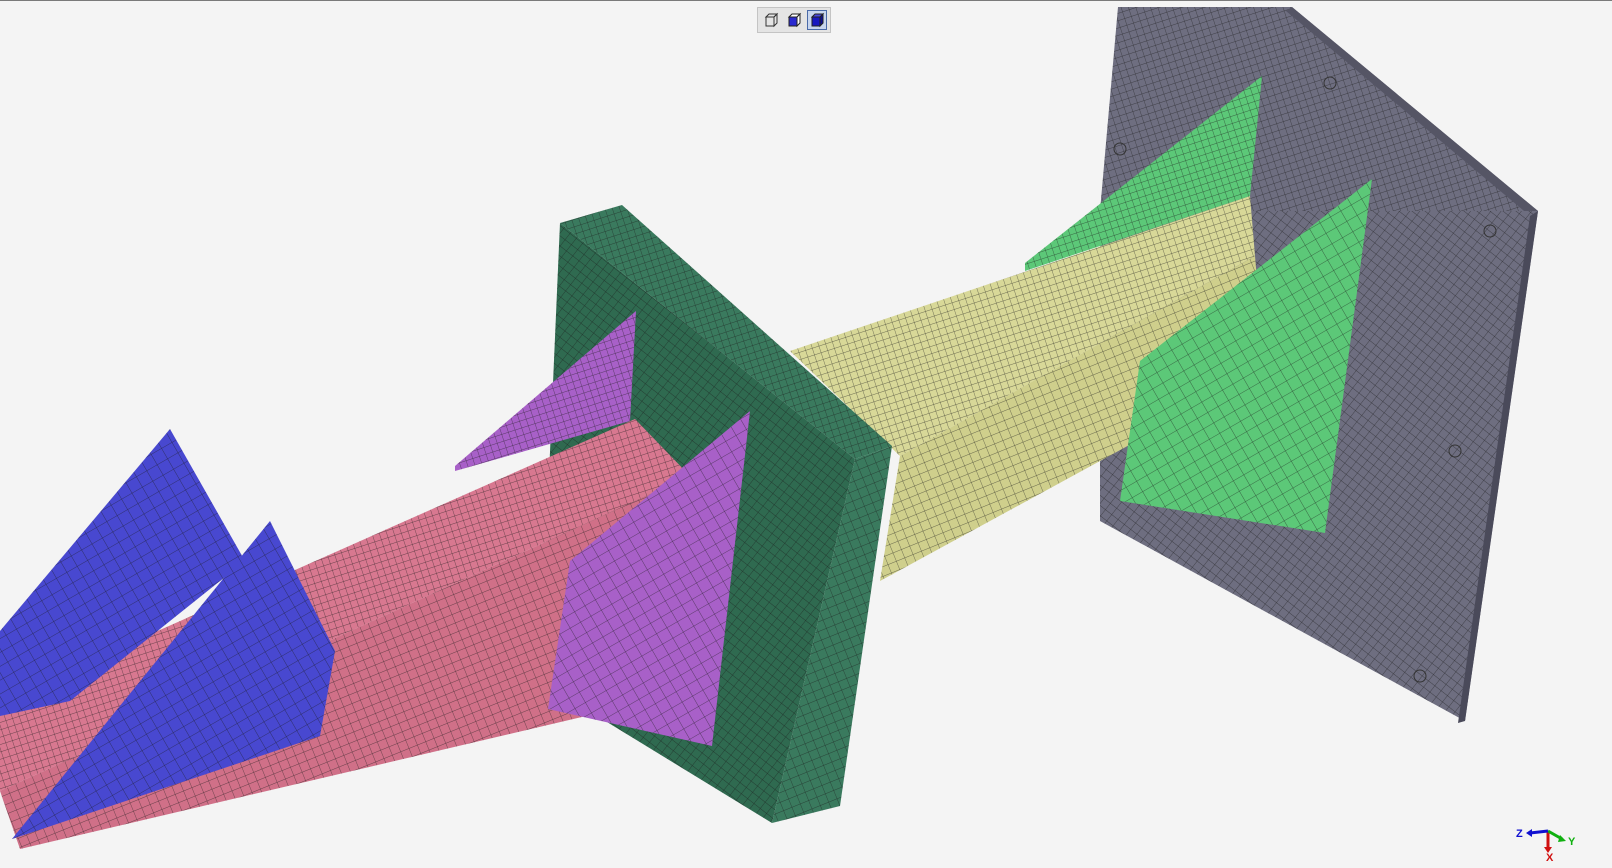  I want to click on shaded-view-button, so click(817, 20).